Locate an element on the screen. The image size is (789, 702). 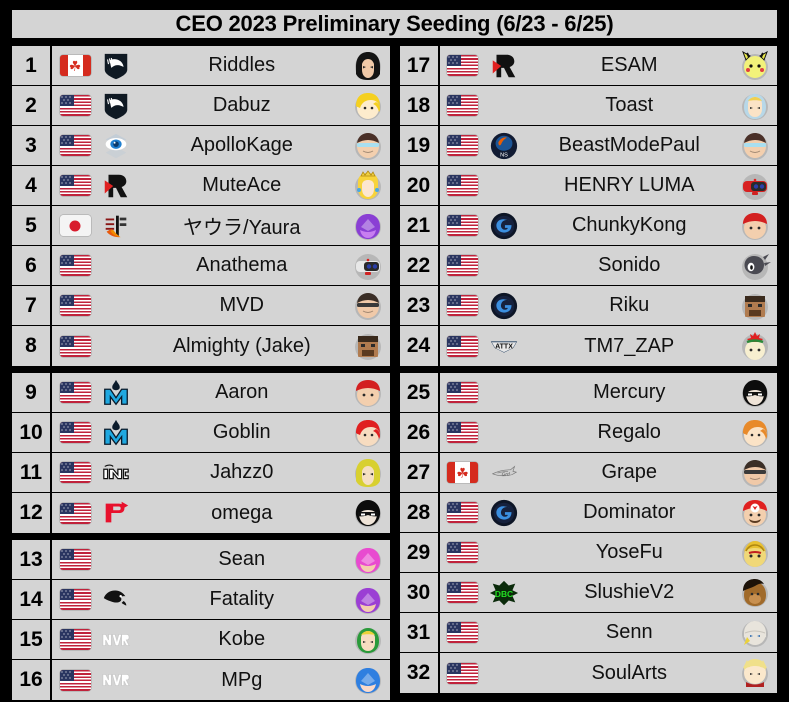
seed-row: 12 omega is located at coordinates (201, 513).